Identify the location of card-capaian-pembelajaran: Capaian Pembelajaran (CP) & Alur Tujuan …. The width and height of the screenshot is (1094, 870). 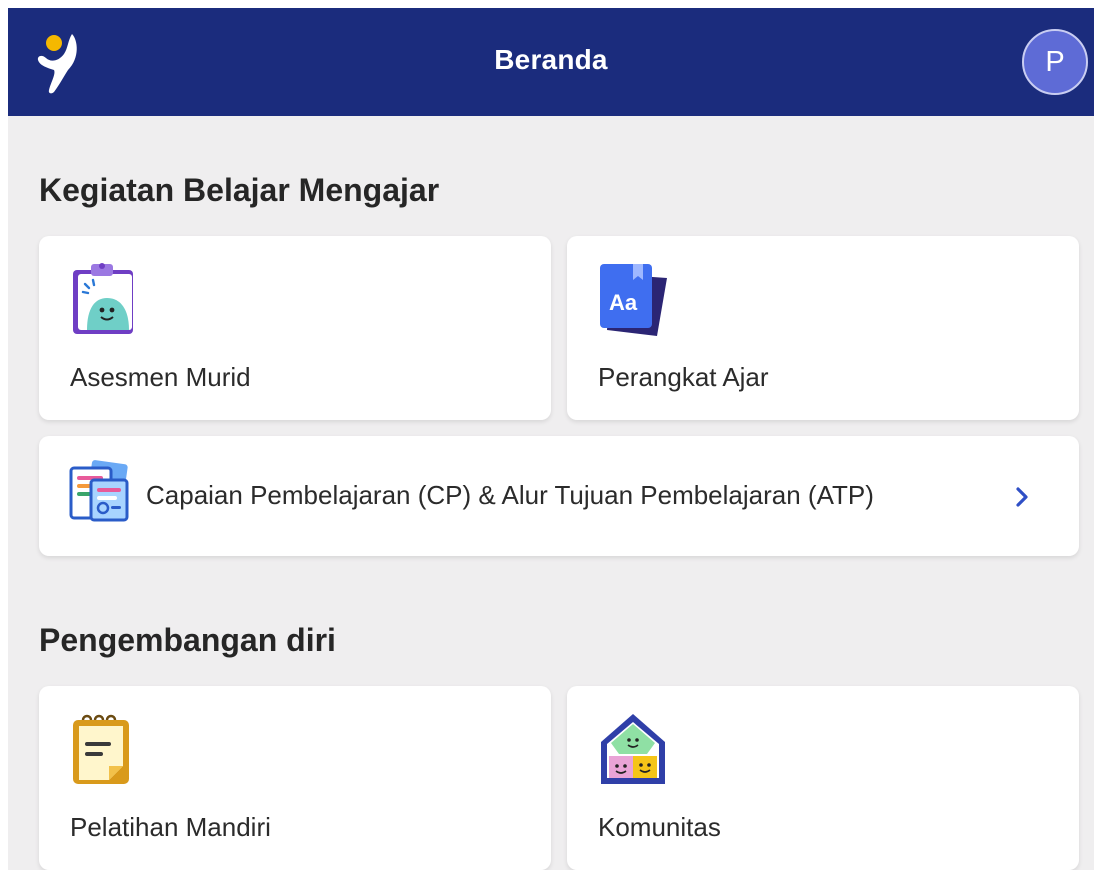
(559, 496).